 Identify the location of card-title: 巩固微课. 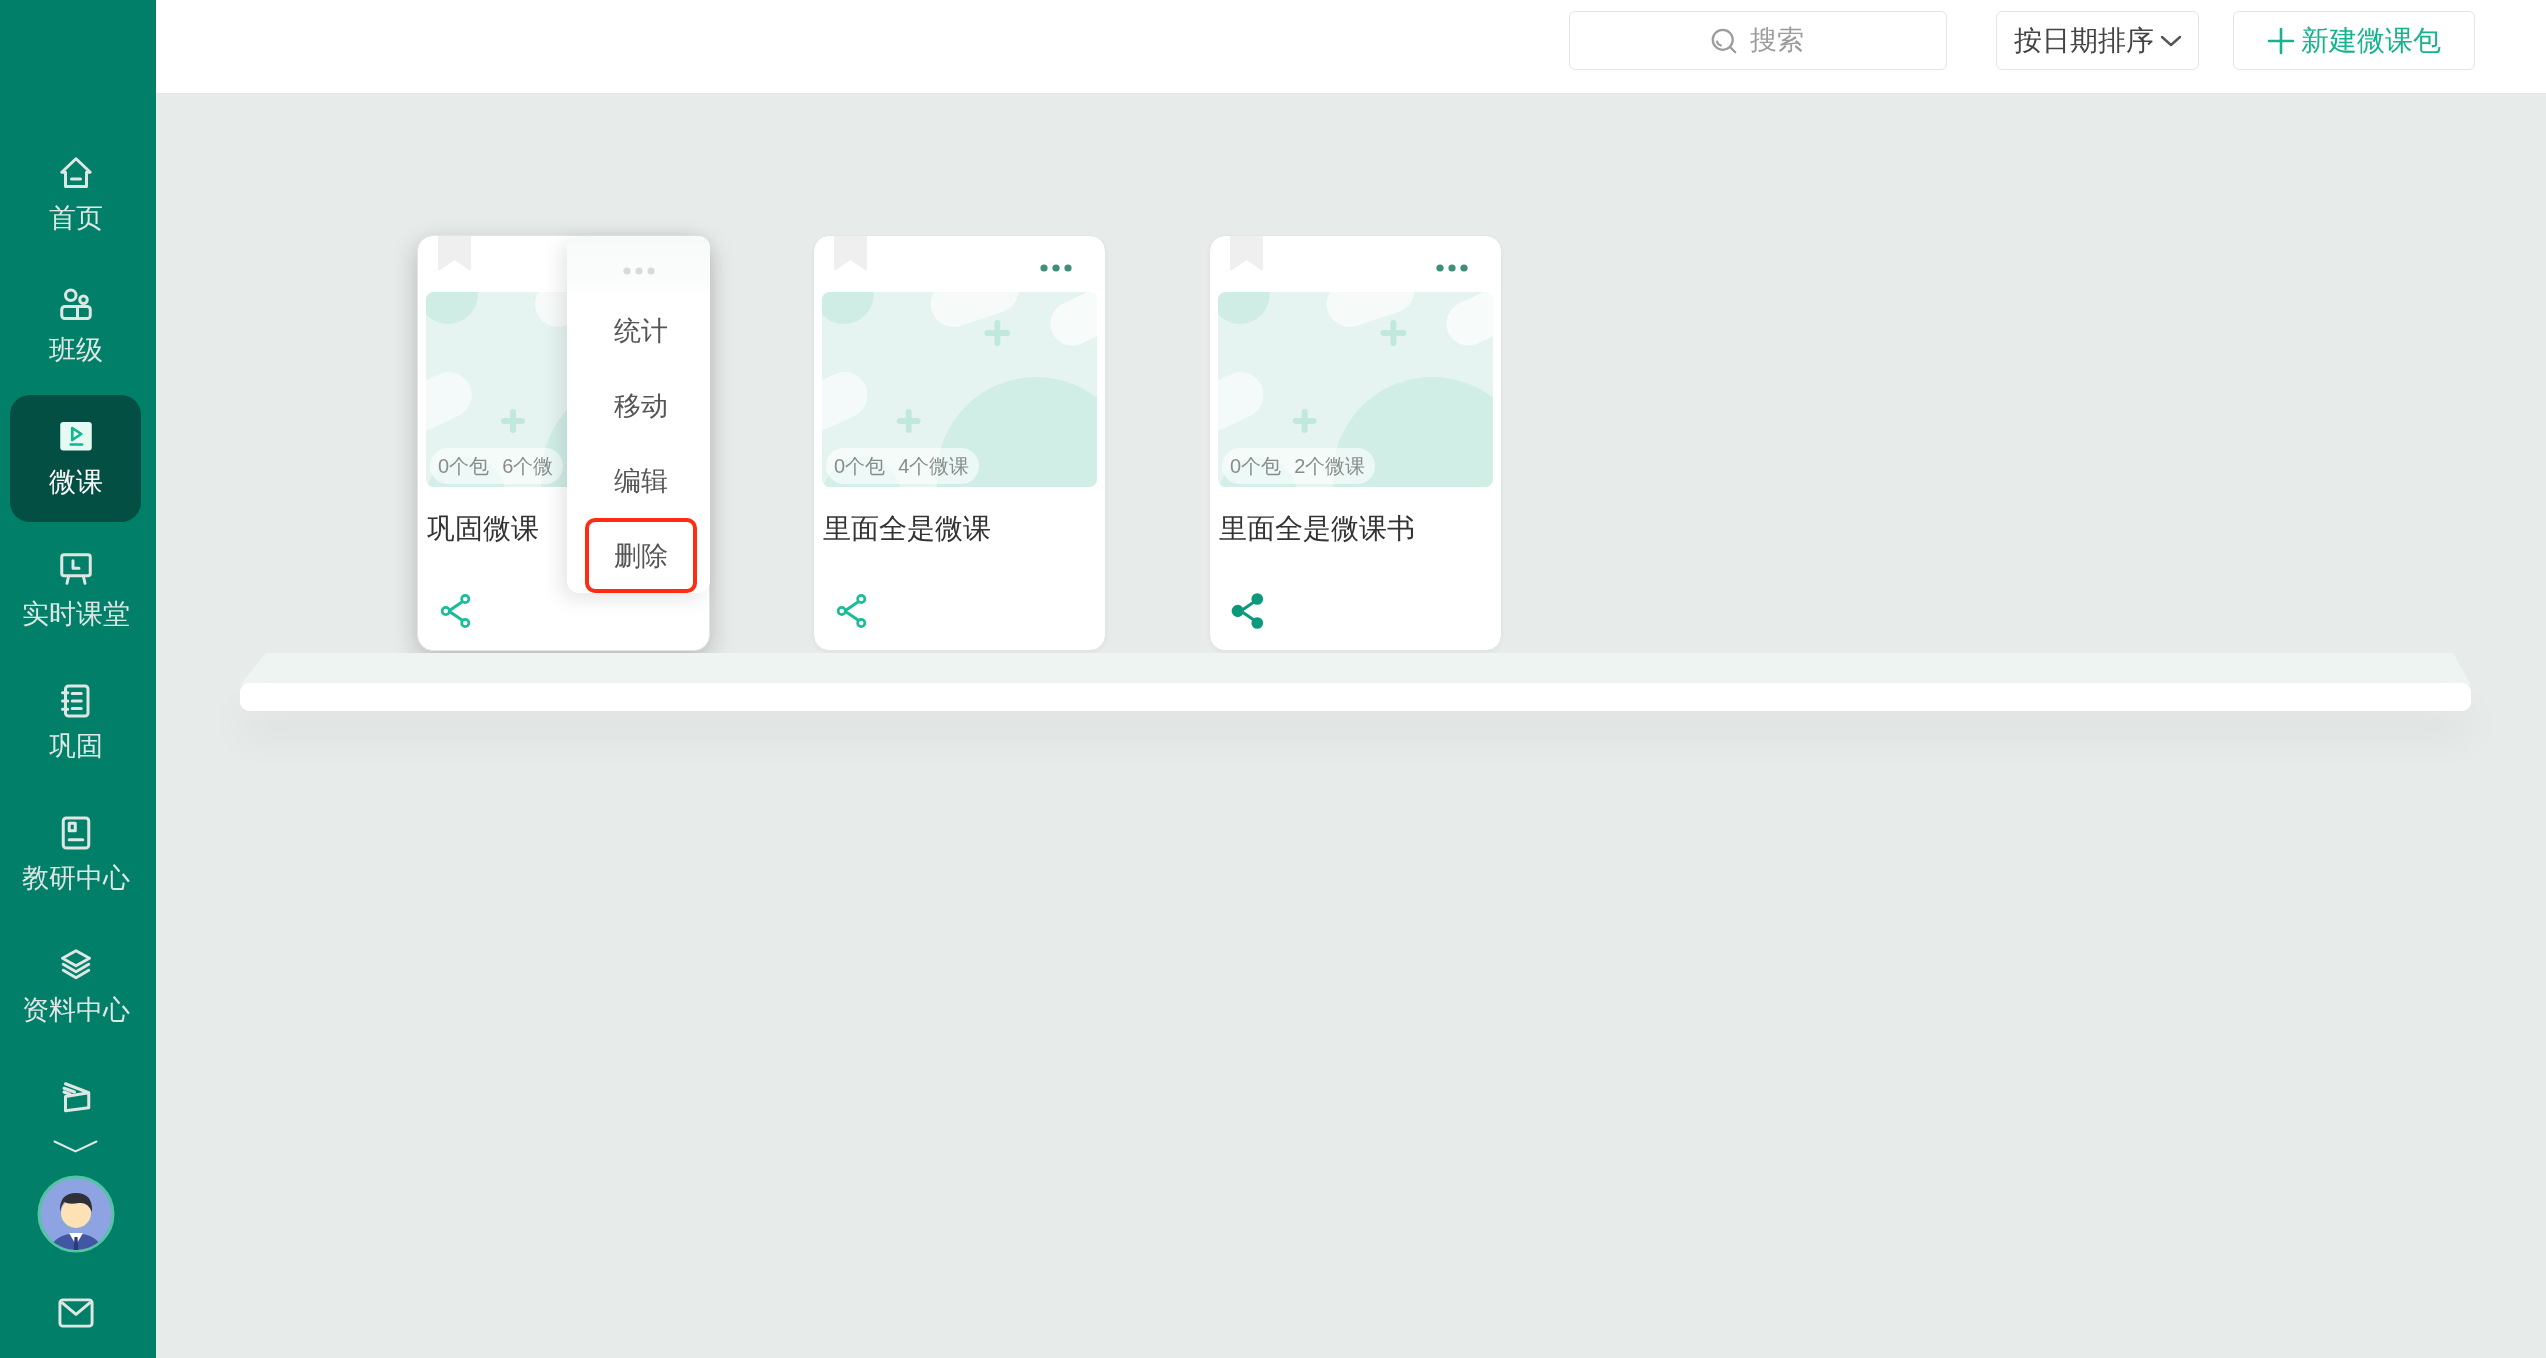
(483, 529).